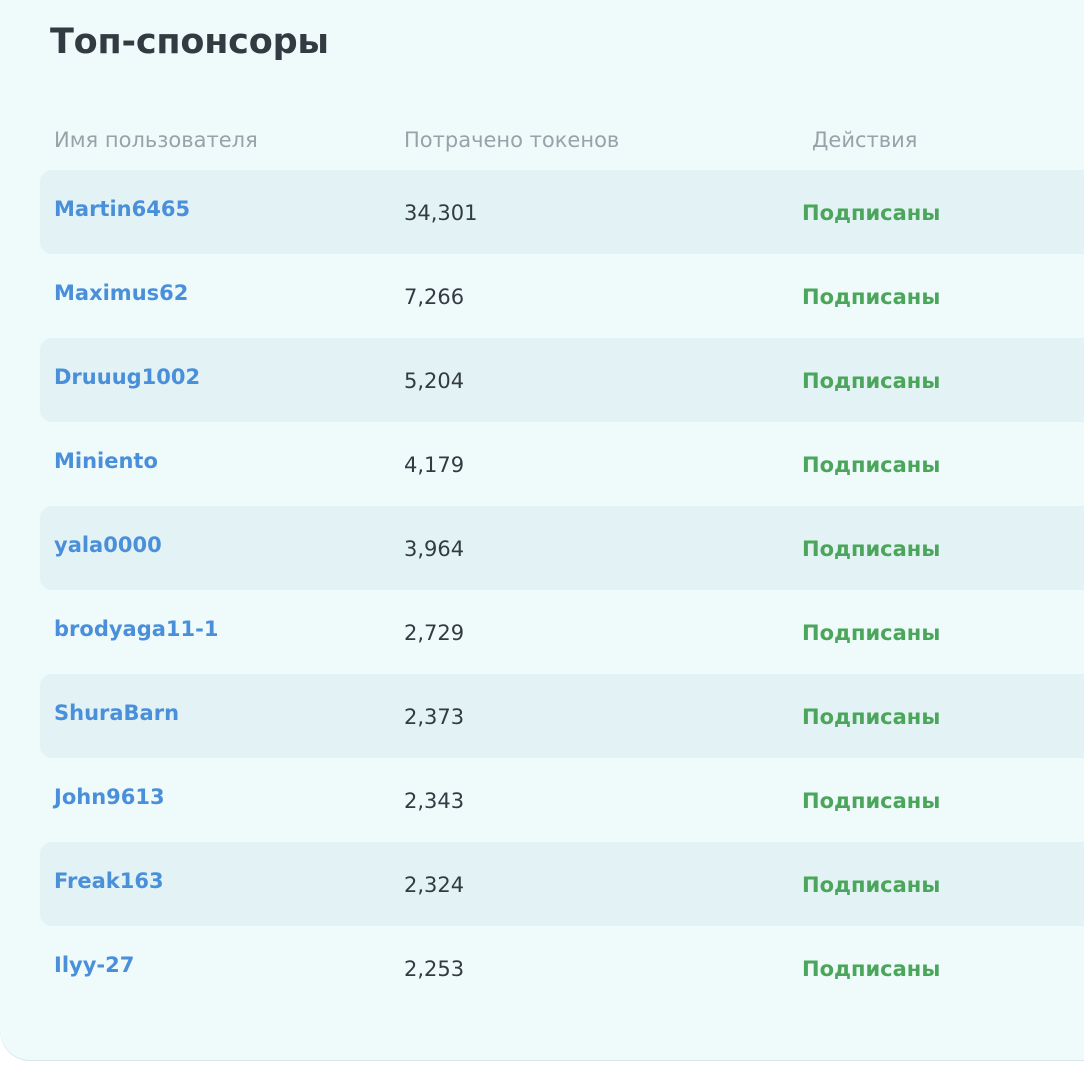  Describe the element at coordinates (116, 713) in the screenshot. I see `username-link: ShuraBarn` at that location.